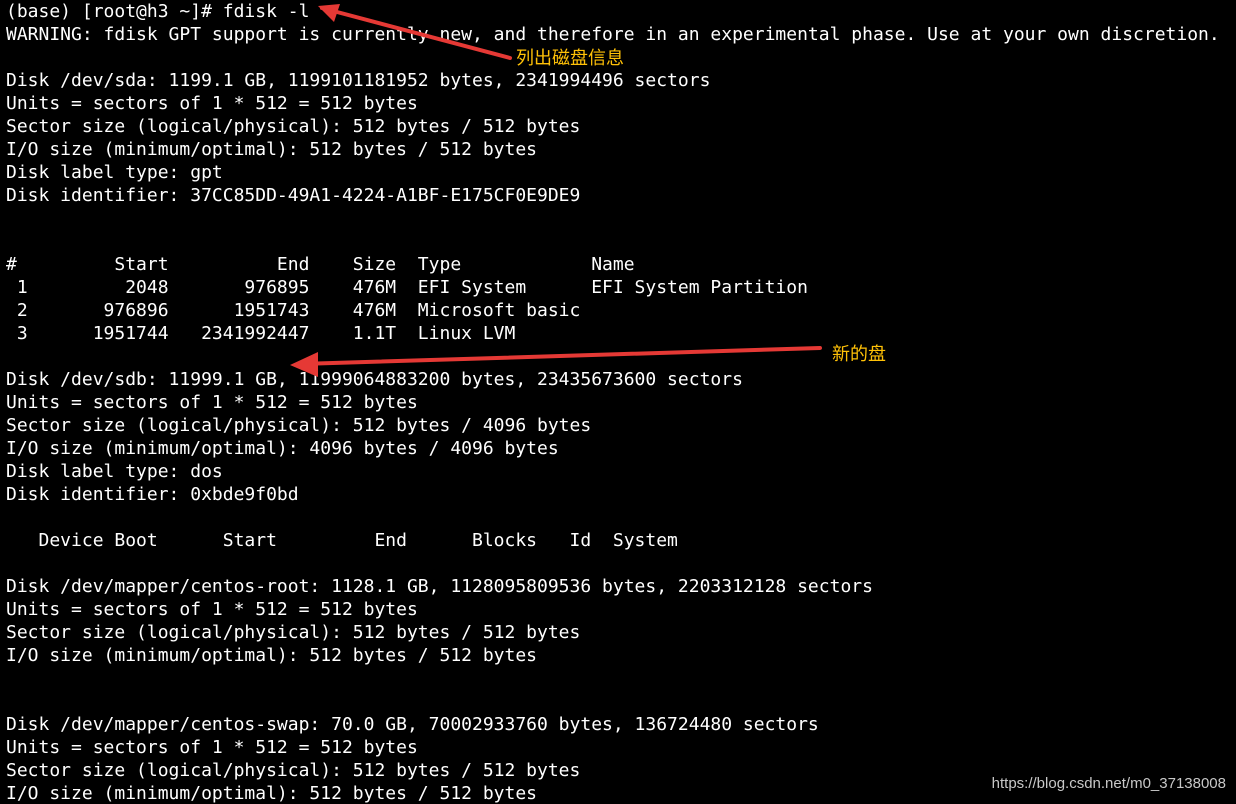 This screenshot has width=1236, height=804. I want to click on terminal-output-line: Device Boot Start End Blocks Id System, so click(342, 540).